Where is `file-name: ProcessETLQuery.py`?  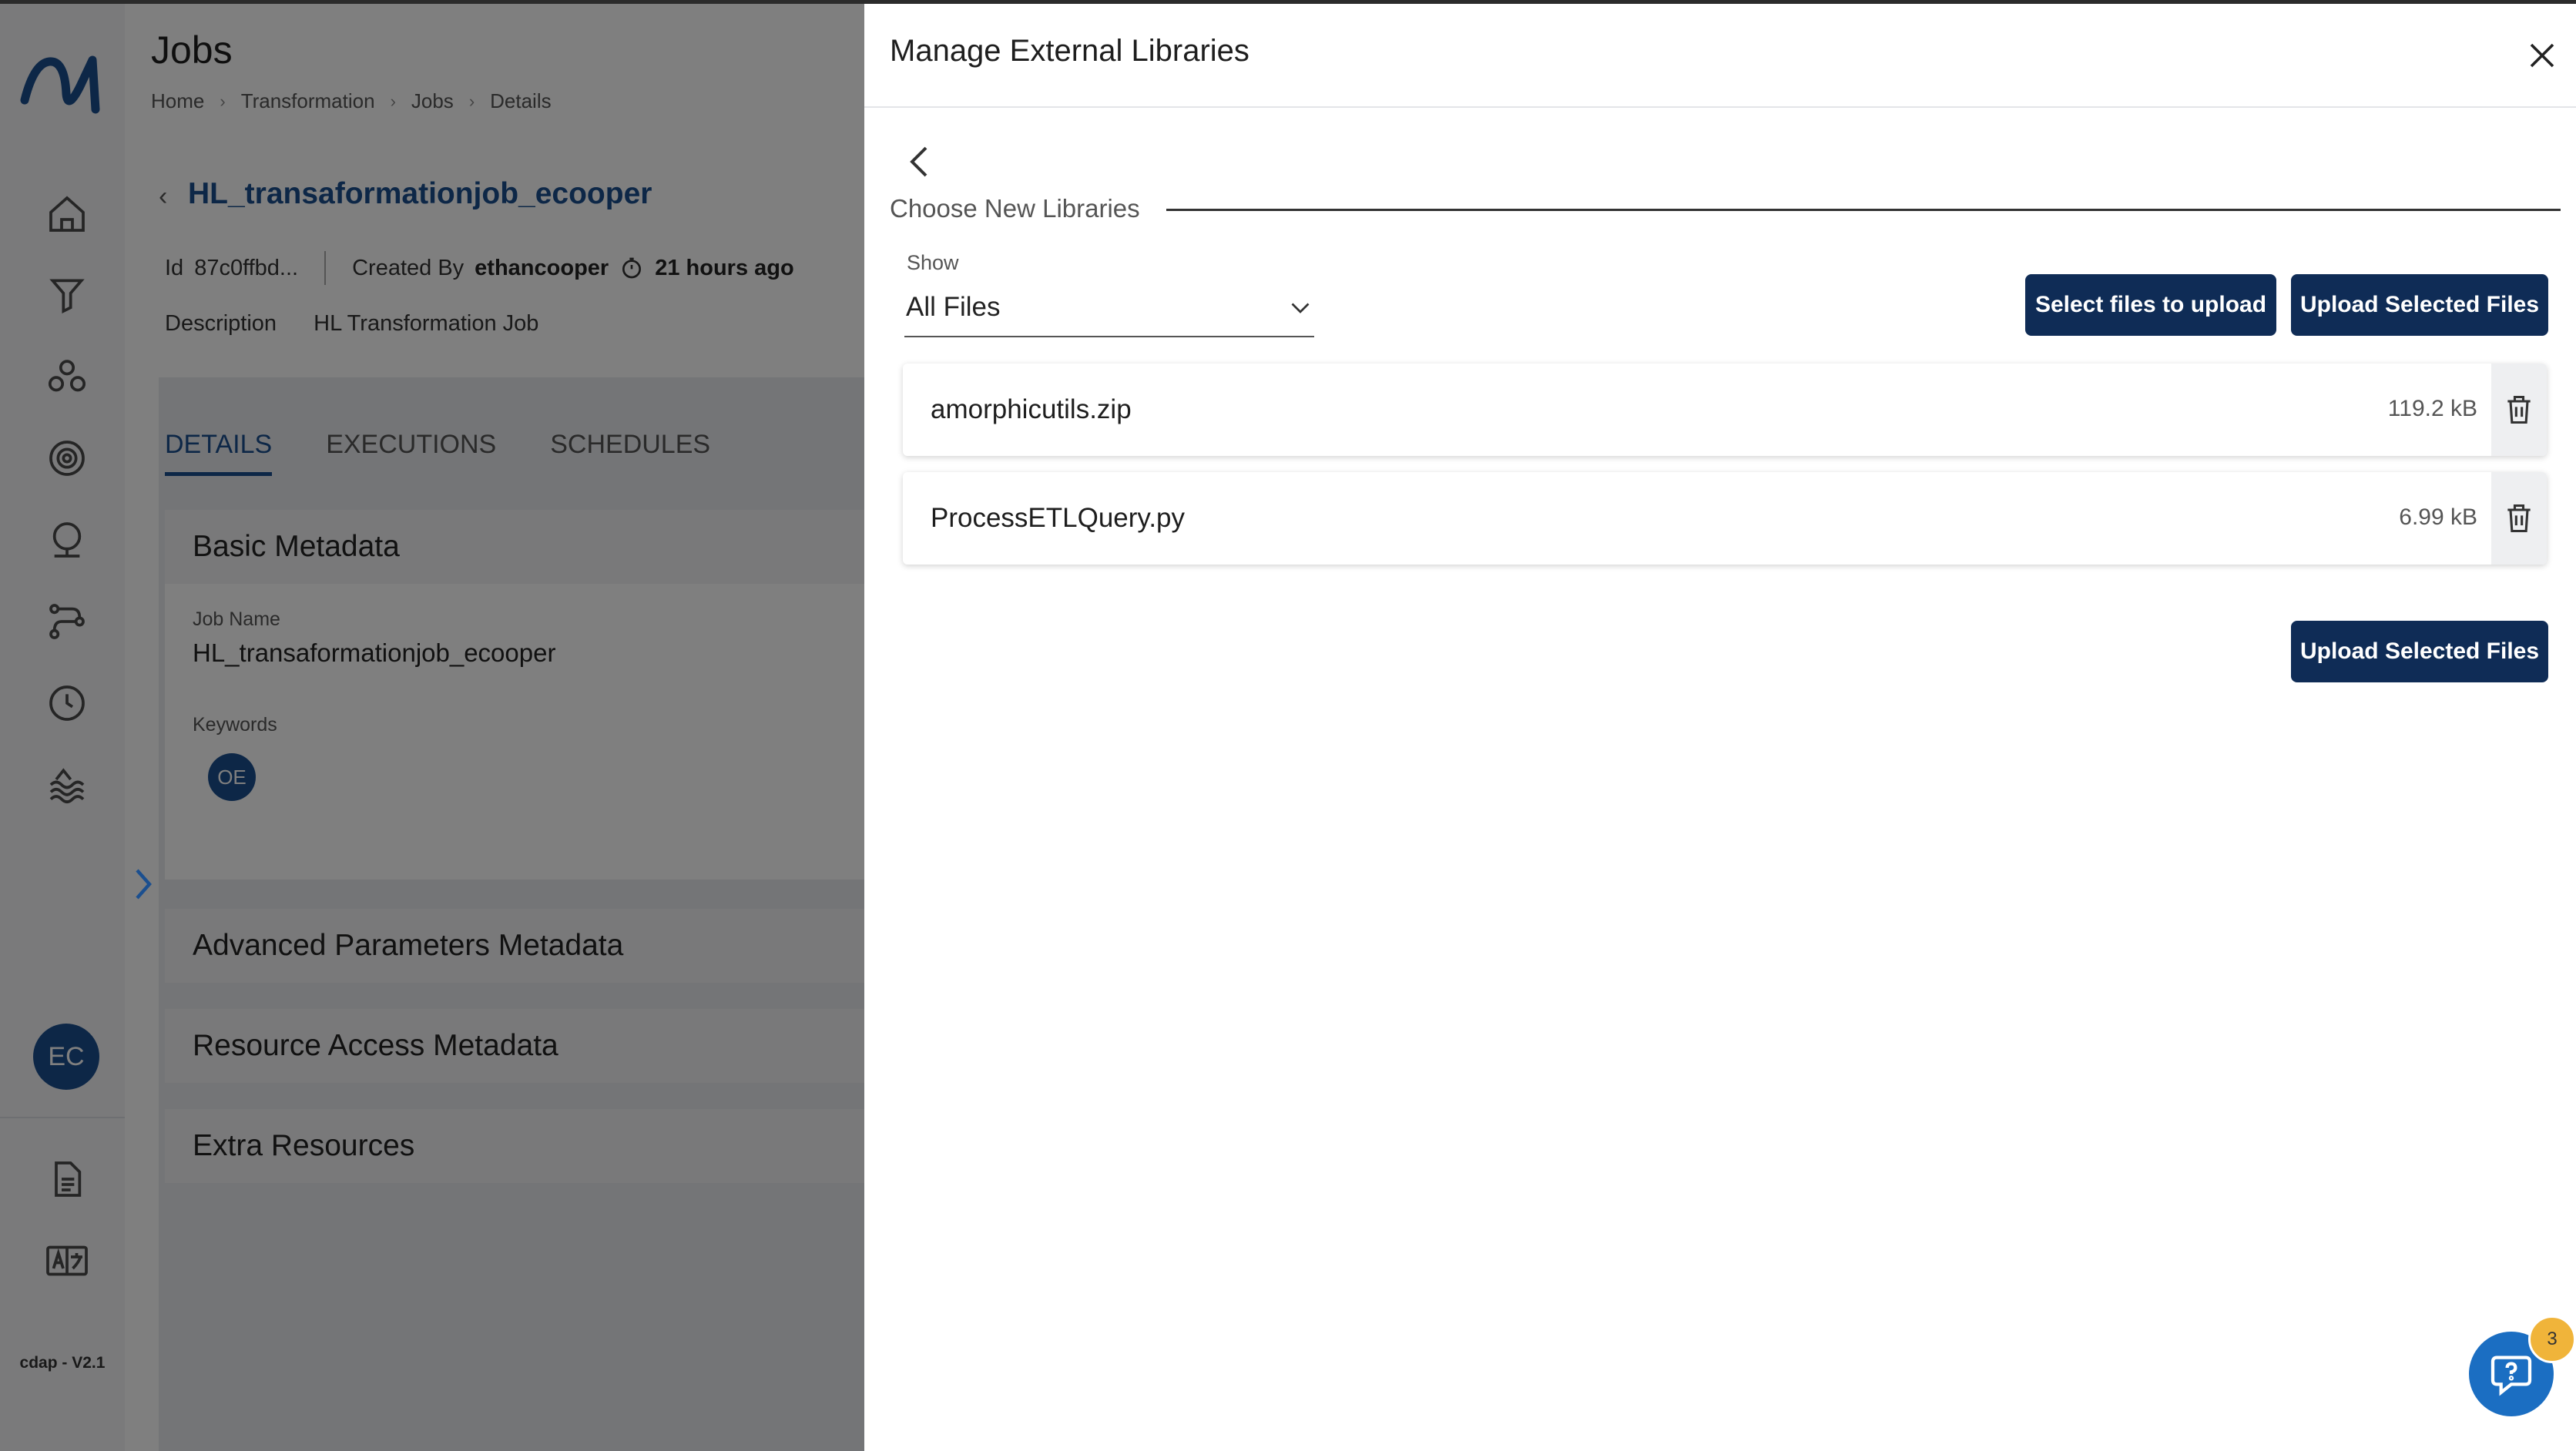 file-name: ProcessETLQuery.py is located at coordinates (1058, 518).